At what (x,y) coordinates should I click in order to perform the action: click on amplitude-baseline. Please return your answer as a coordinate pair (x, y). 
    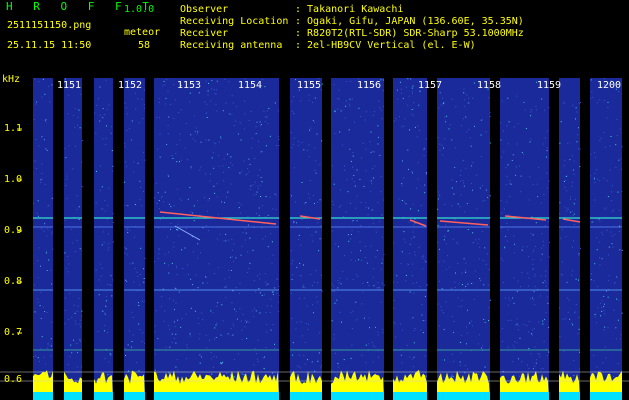
    Looking at the image, I should click on (410, 396).